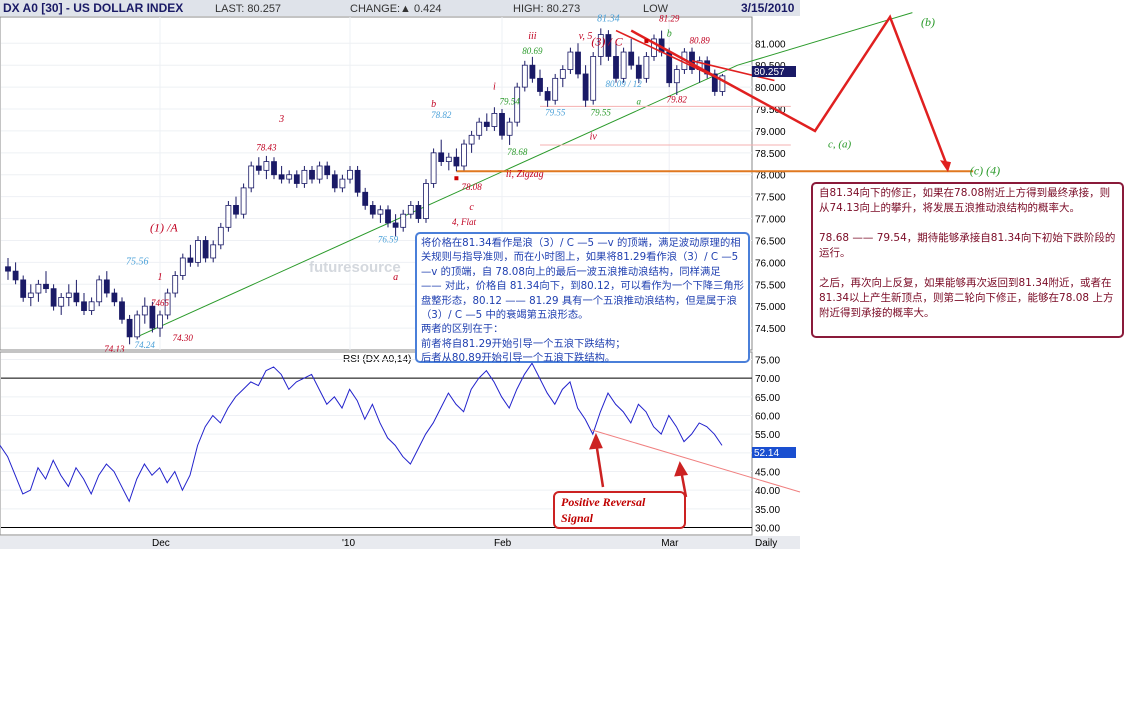 The height and width of the screenshot is (713, 1130). What do you see at coordinates (770, 220) in the screenshot?
I see `price-tick-label: 77.000` at bounding box center [770, 220].